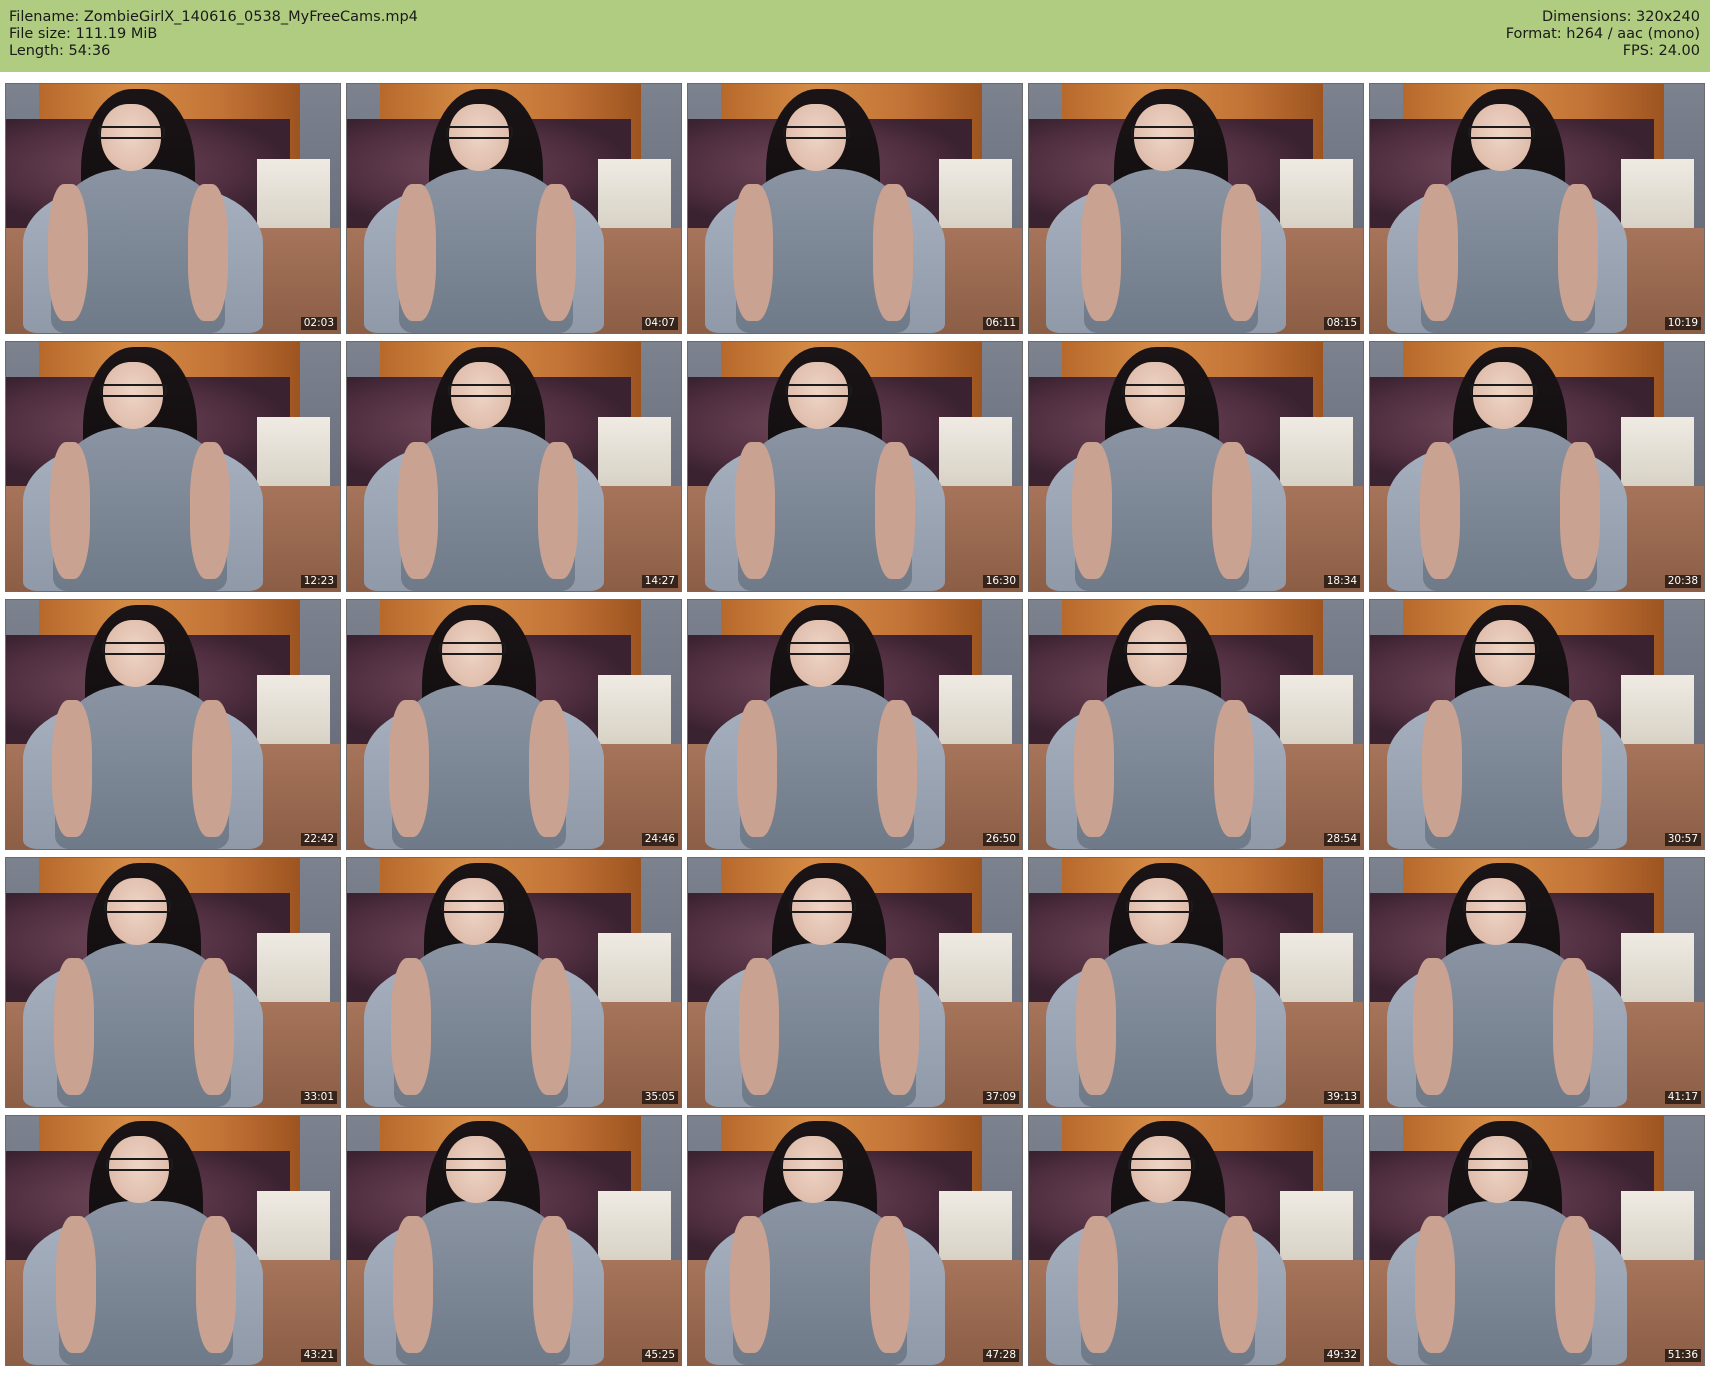 The image size is (1710, 1373). I want to click on timestamp-label: 10:19, so click(1682, 323).